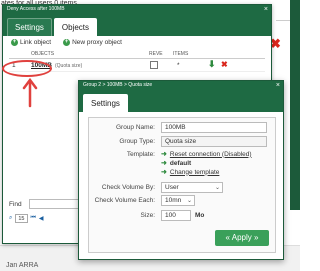  What do you see at coordinates (128, 187) in the screenshot?
I see `check-volume-by-label: Check Volume By:` at bounding box center [128, 187].